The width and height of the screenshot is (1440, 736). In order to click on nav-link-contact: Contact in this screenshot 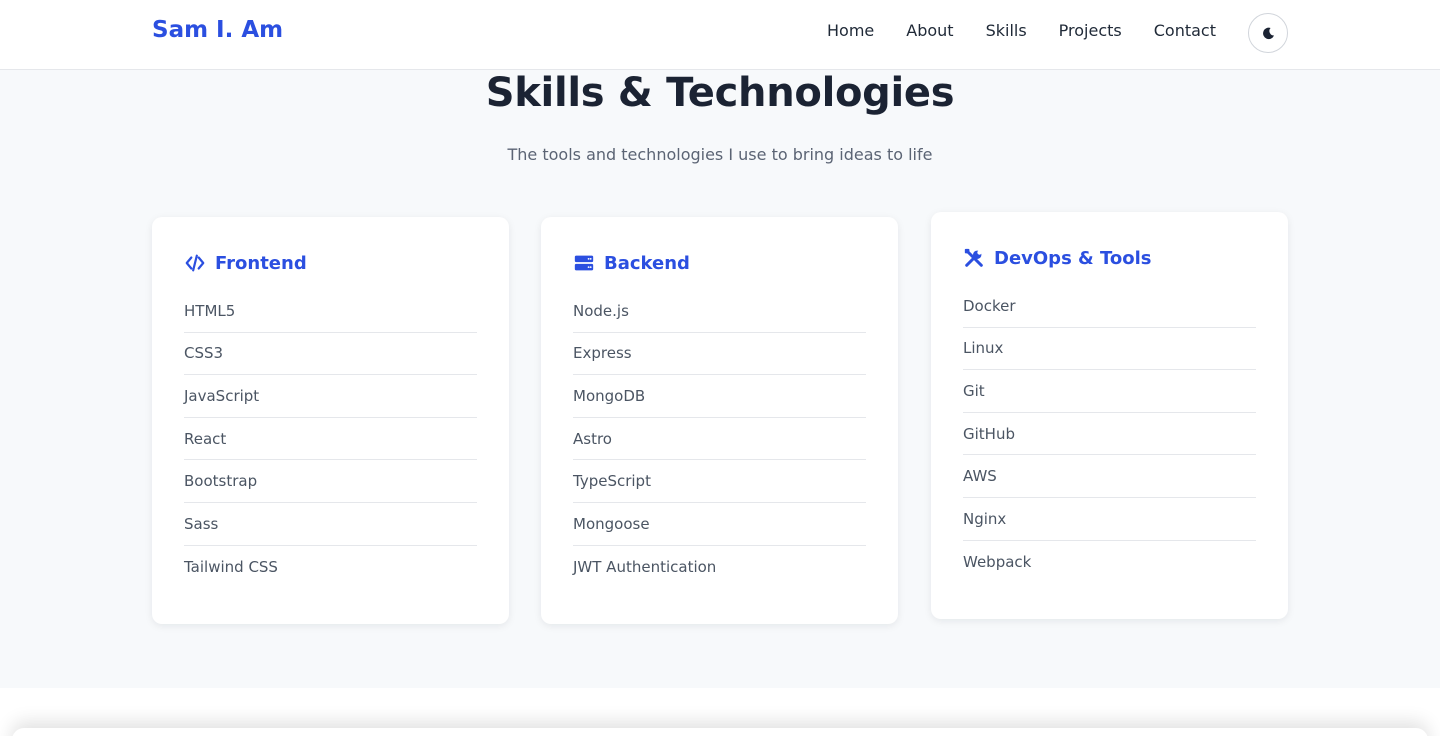, I will do `click(1185, 30)`.